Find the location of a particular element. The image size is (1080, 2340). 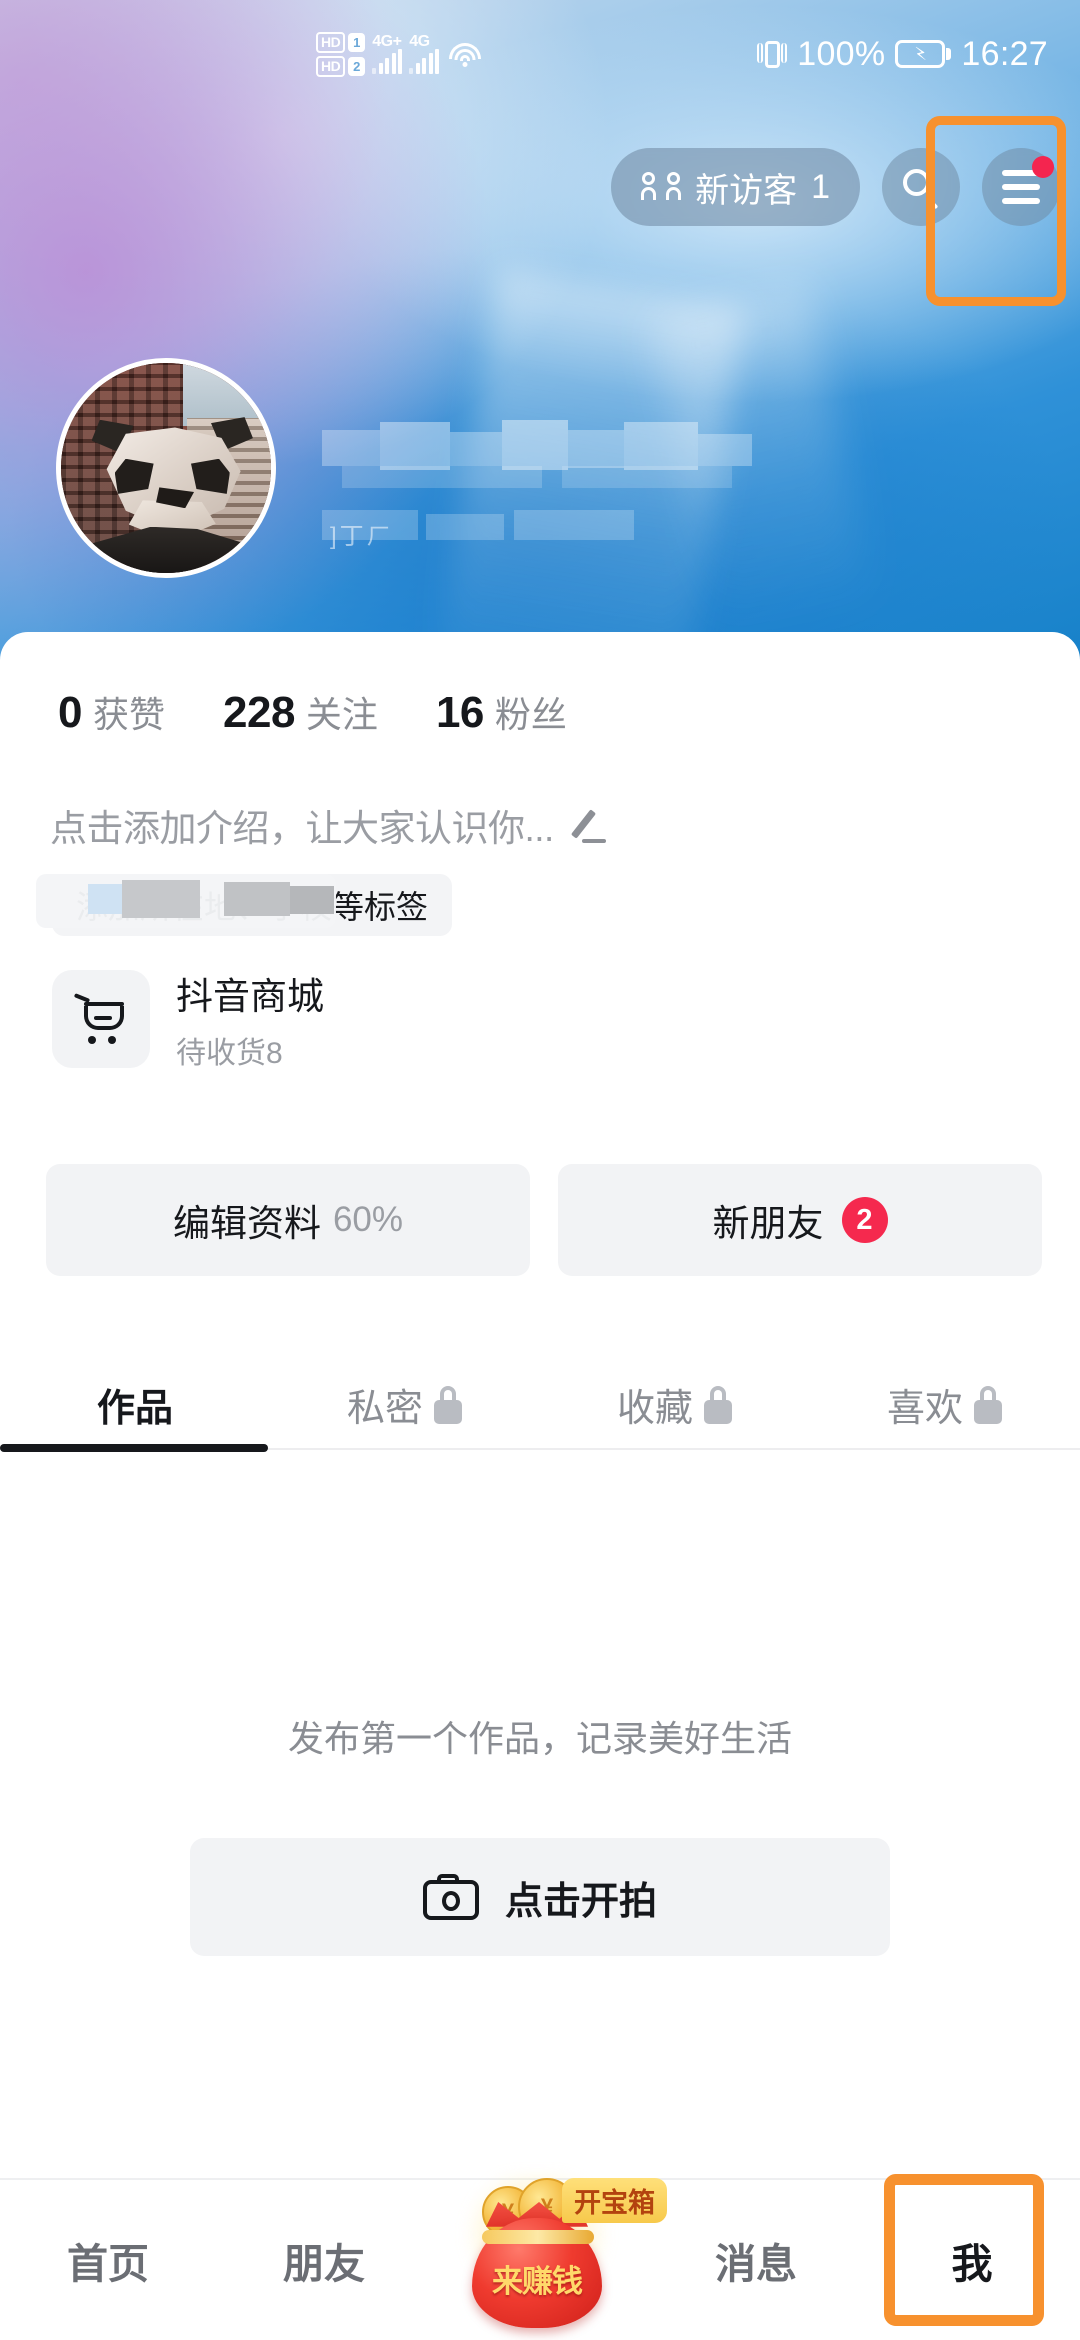

status-bar: HD 1 HD 2 4G+ 4G 100% ⚡ 16:27 is located at coordinates (540, 54).